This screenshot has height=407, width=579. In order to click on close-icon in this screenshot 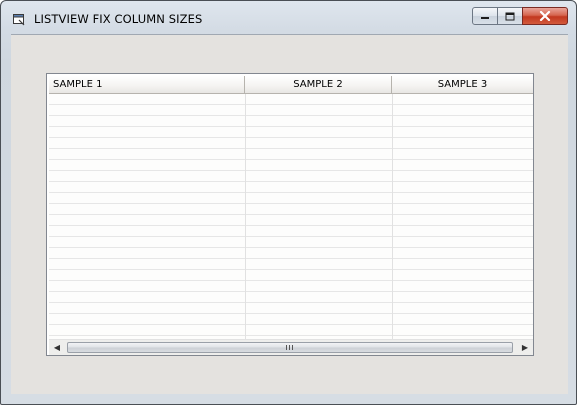, I will do `click(545, 16)`.